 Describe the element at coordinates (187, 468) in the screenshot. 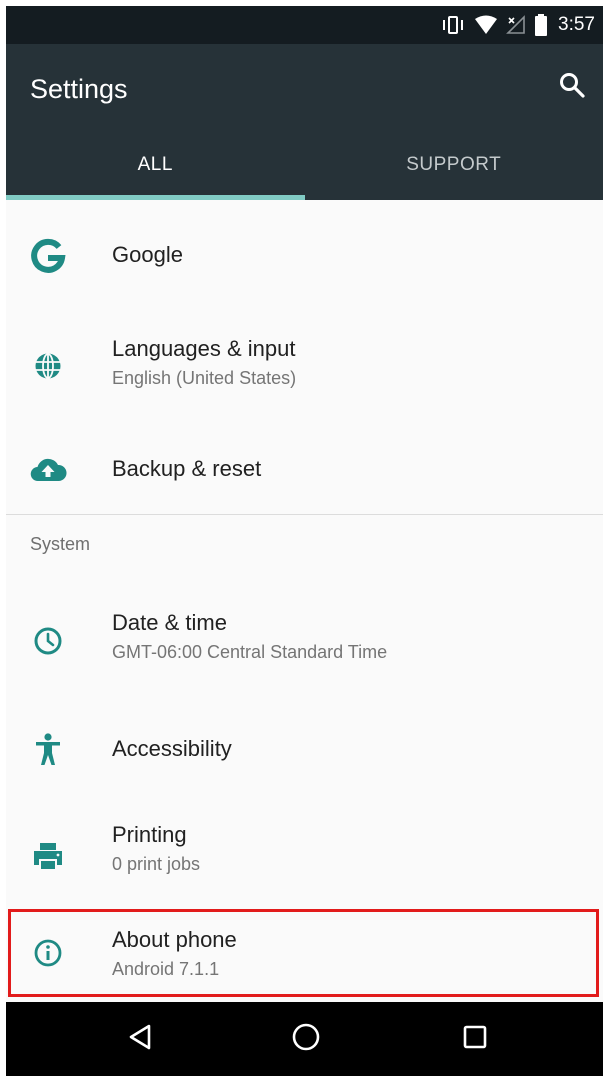

I see `setting-title: Backup & reset` at that location.